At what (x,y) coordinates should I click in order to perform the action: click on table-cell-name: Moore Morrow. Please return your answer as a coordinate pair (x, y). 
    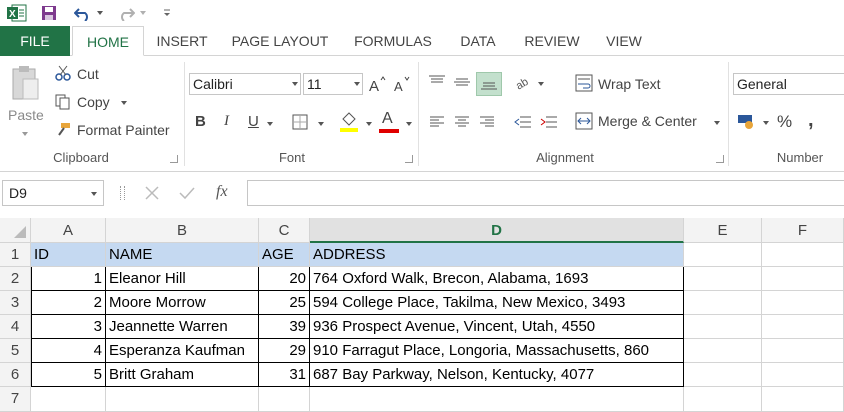
    Looking at the image, I should click on (182, 303).